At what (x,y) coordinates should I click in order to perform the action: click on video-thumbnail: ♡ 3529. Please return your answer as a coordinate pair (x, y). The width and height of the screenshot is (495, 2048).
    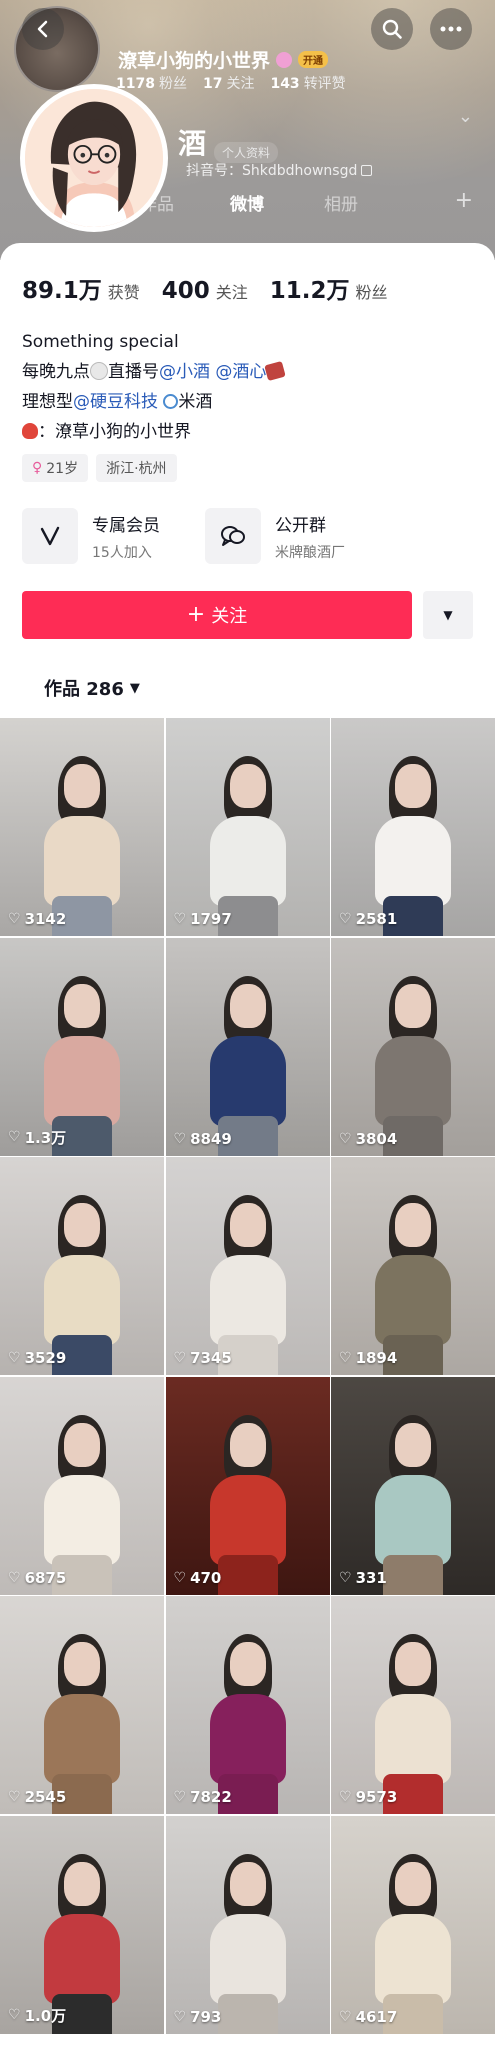
    Looking at the image, I should click on (82, 1266).